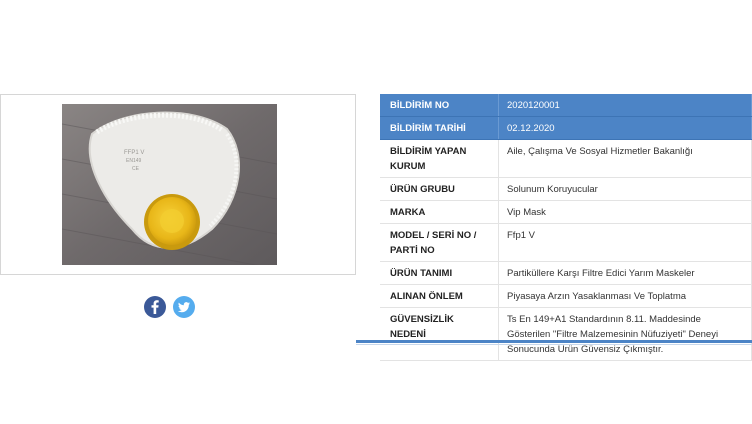 This screenshot has width=752, height=424. Describe the element at coordinates (625, 189) in the screenshot. I see `row-value: Solunum Koruyucular` at that location.